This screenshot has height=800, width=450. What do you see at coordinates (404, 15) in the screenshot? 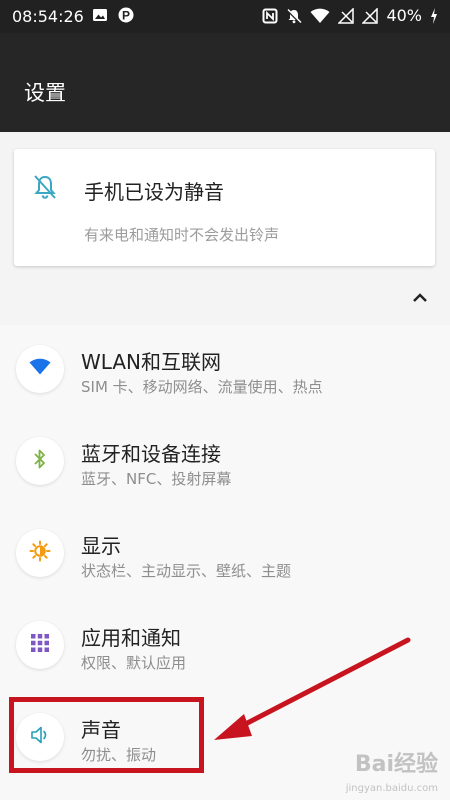
I see `battery-percent: 40%` at bounding box center [404, 15].